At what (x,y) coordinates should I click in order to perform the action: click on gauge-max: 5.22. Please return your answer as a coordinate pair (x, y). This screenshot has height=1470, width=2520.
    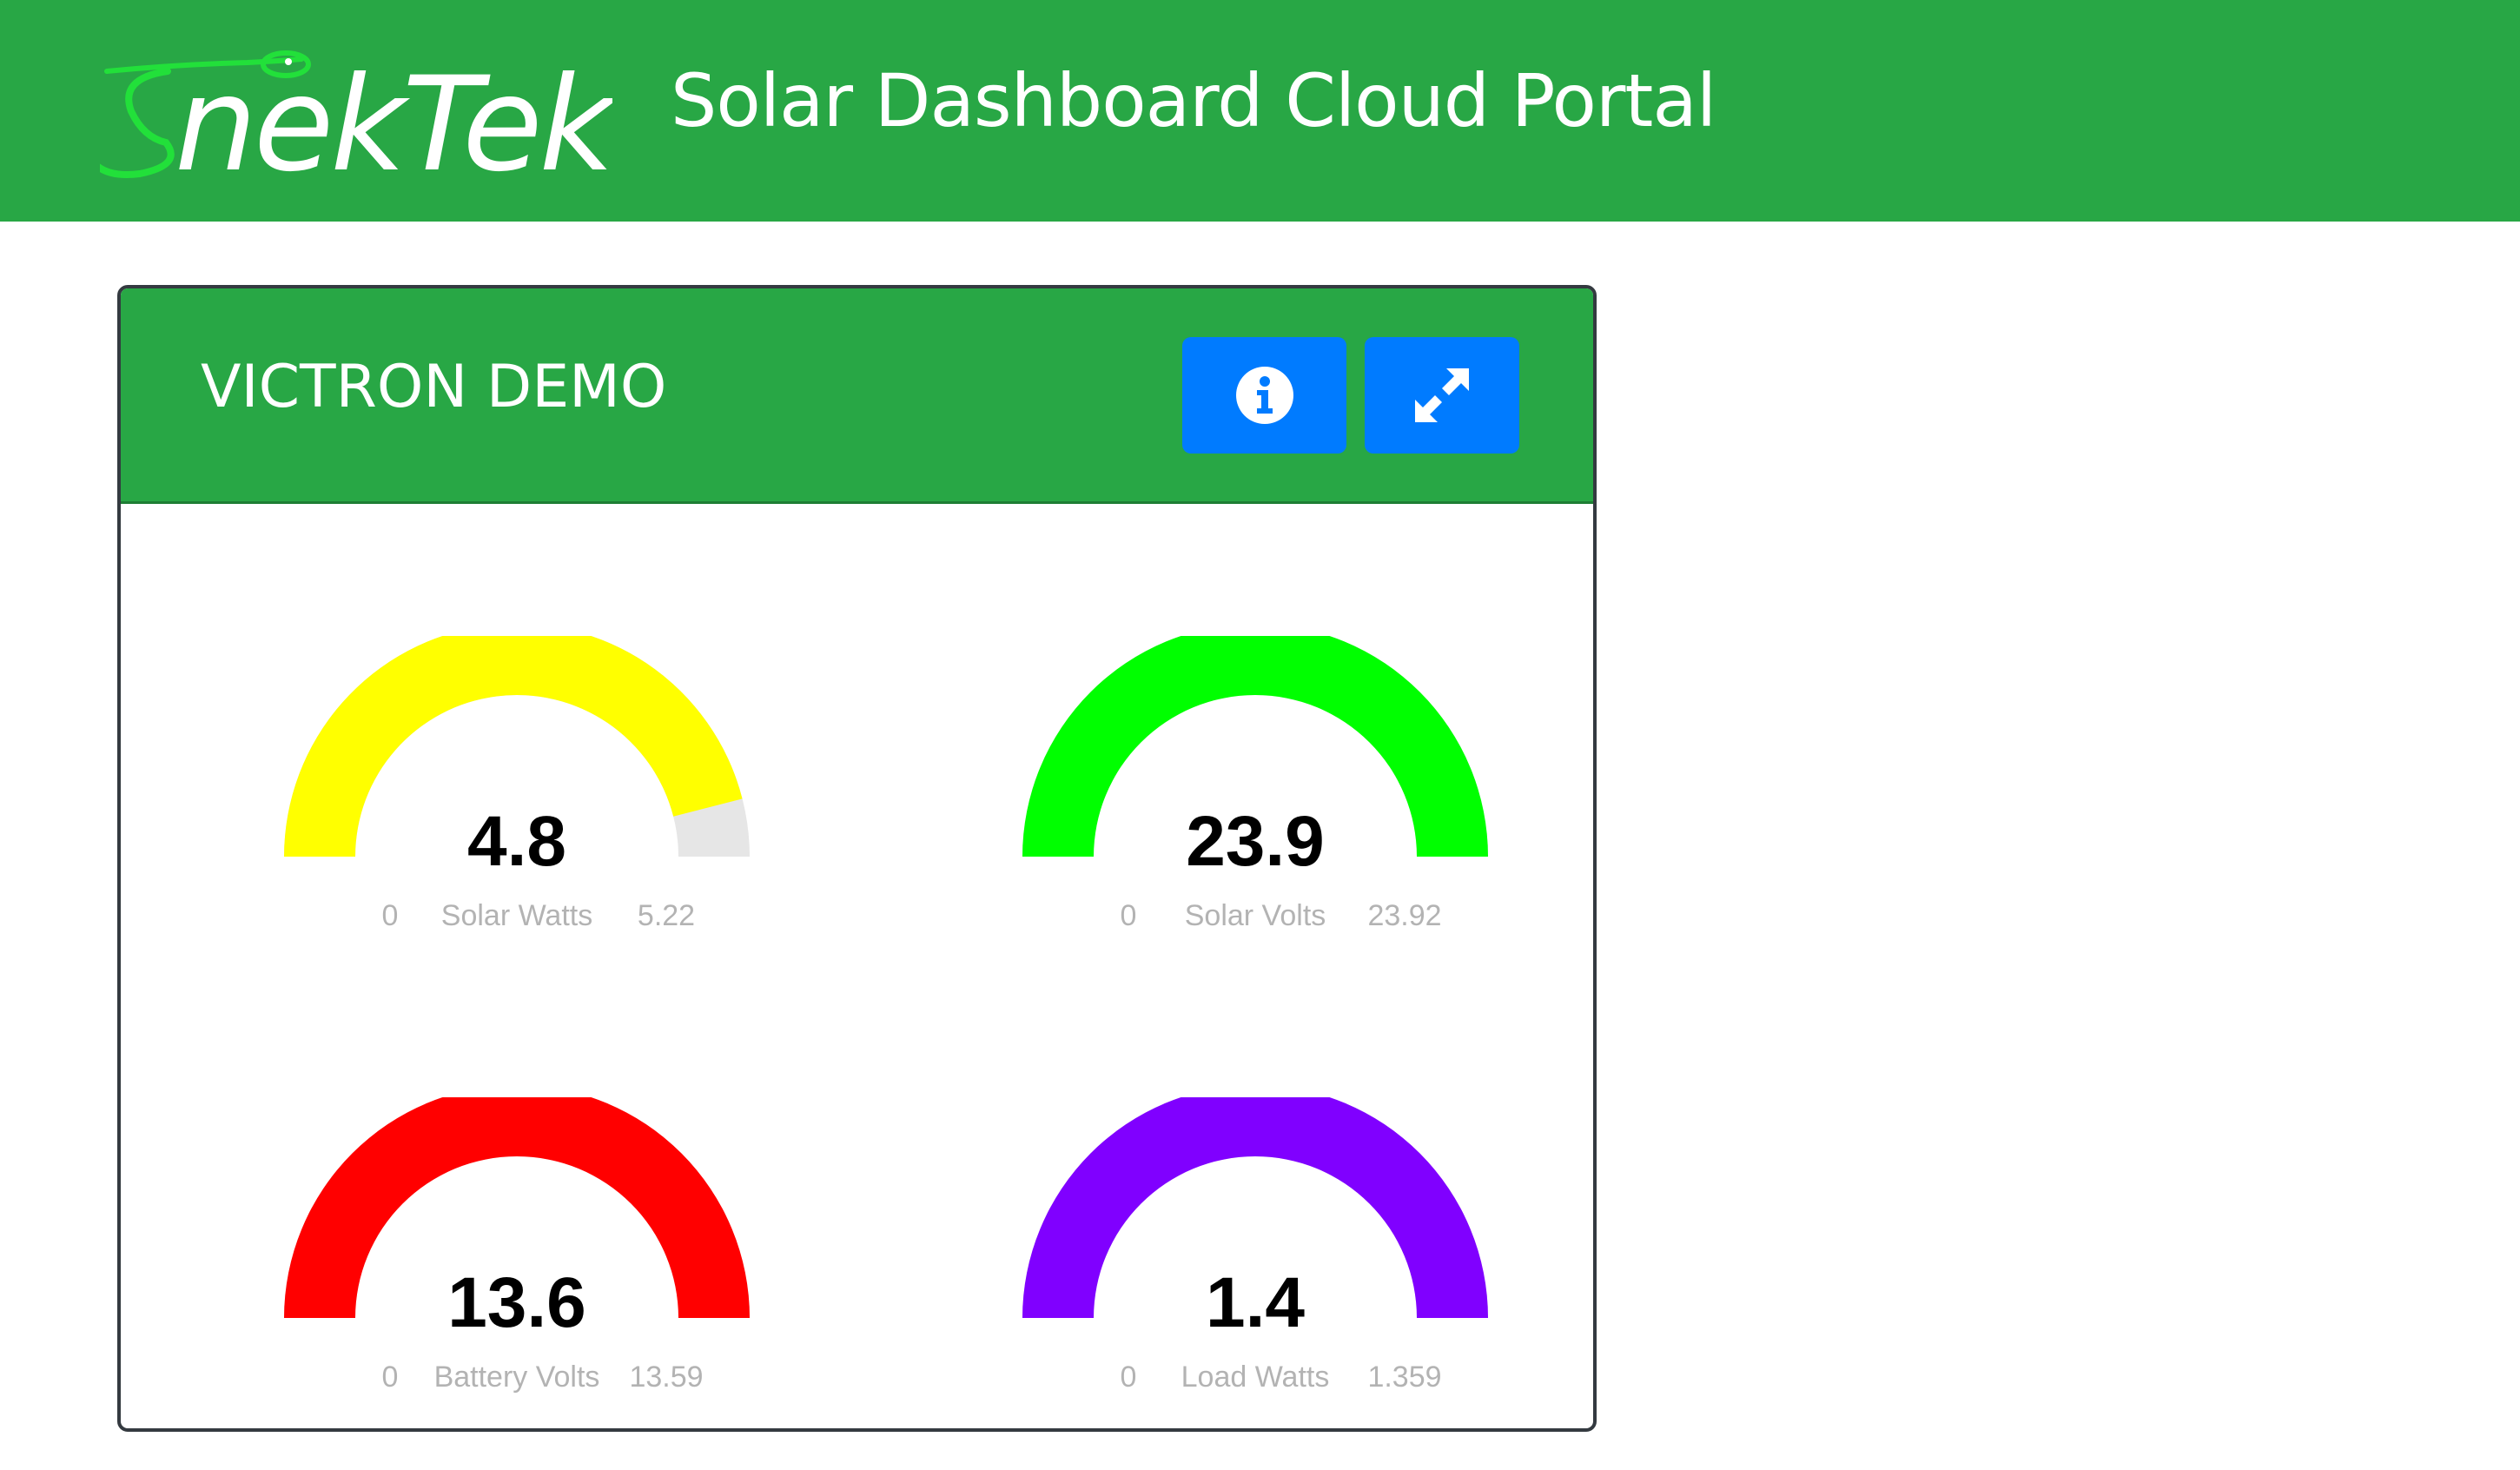
    Looking at the image, I should click on (666, 915).